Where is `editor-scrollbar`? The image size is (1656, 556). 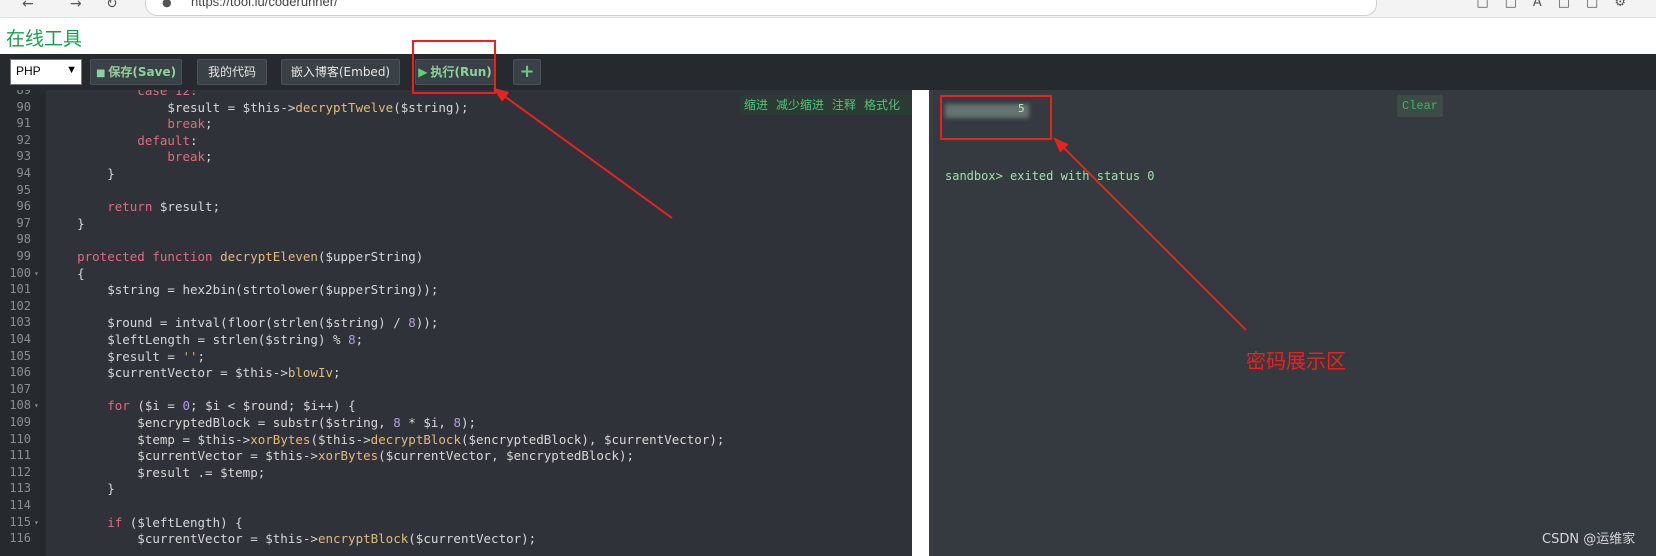 editor-scrollbar is located at coordinates (920, 323).